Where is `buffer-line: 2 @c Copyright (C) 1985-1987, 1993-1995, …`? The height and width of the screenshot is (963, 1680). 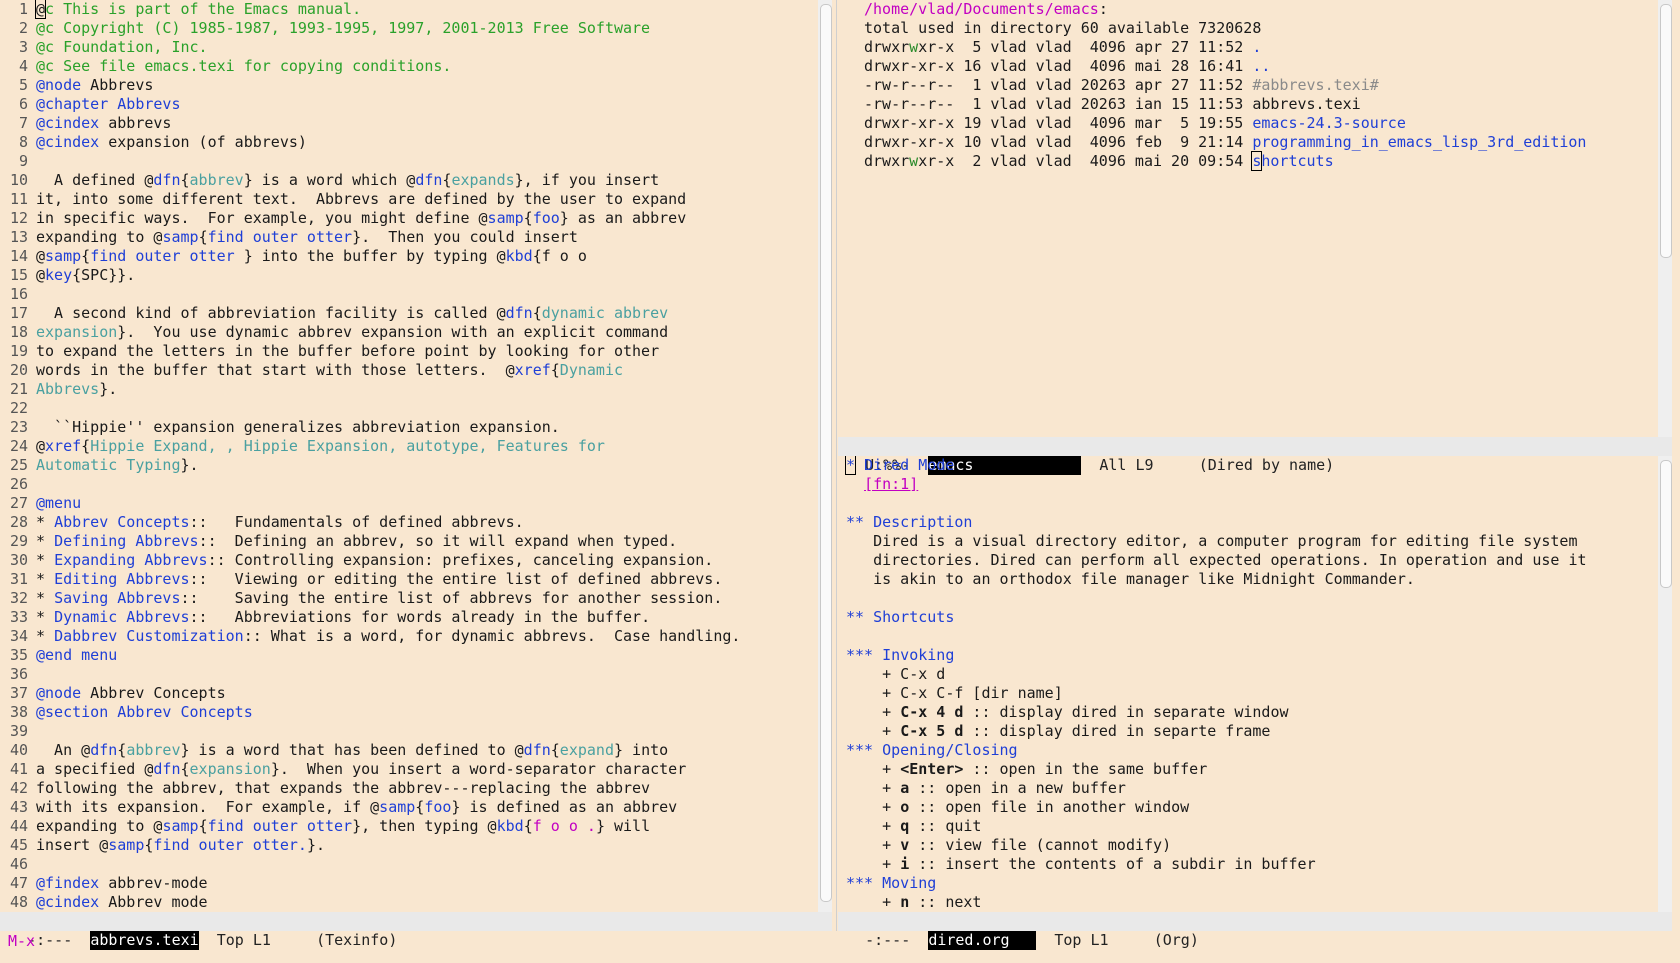
buffer-line: 2 @c Copyright (C) 1985-1987, 1993-1995, … is located at coordinates (409, 28).